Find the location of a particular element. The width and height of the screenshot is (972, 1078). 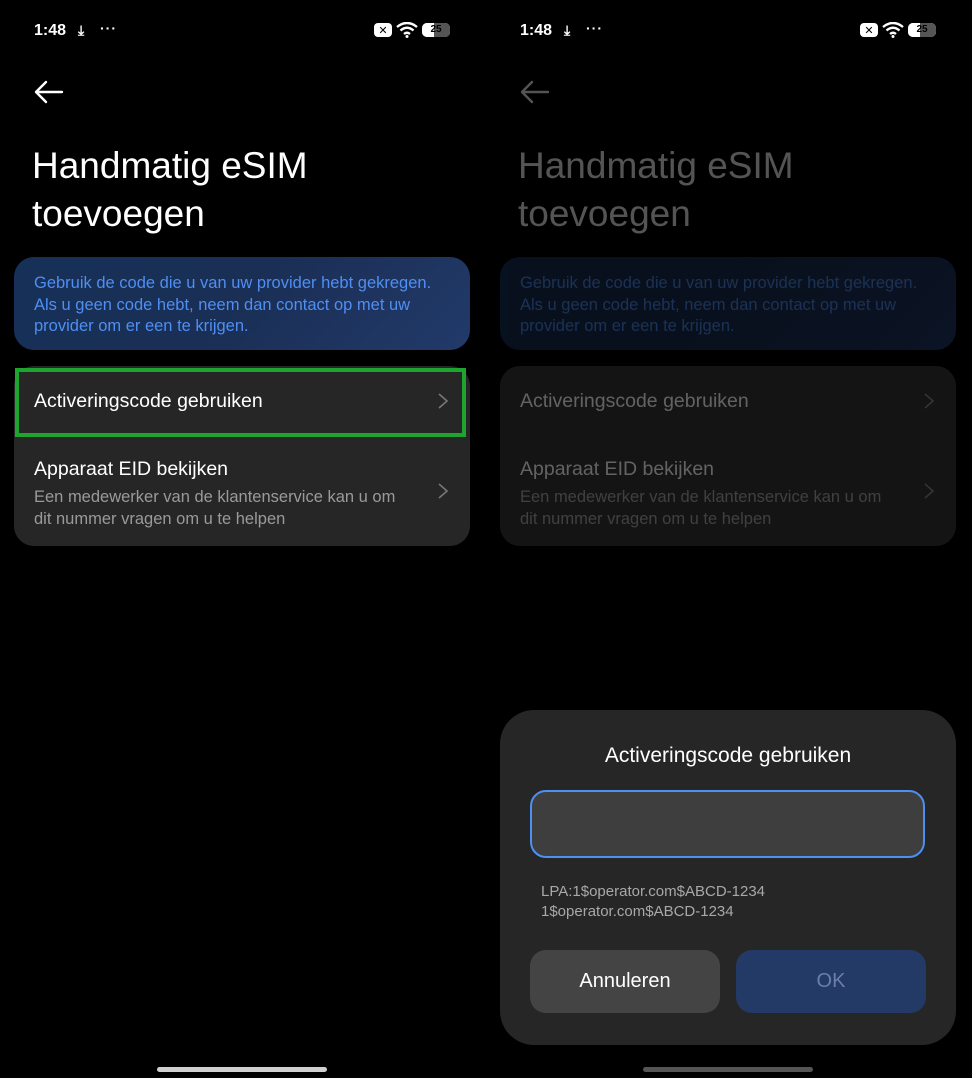

hint-line2: 1$operator.com$ABCD-1234 is located at coordinates (637, 911).